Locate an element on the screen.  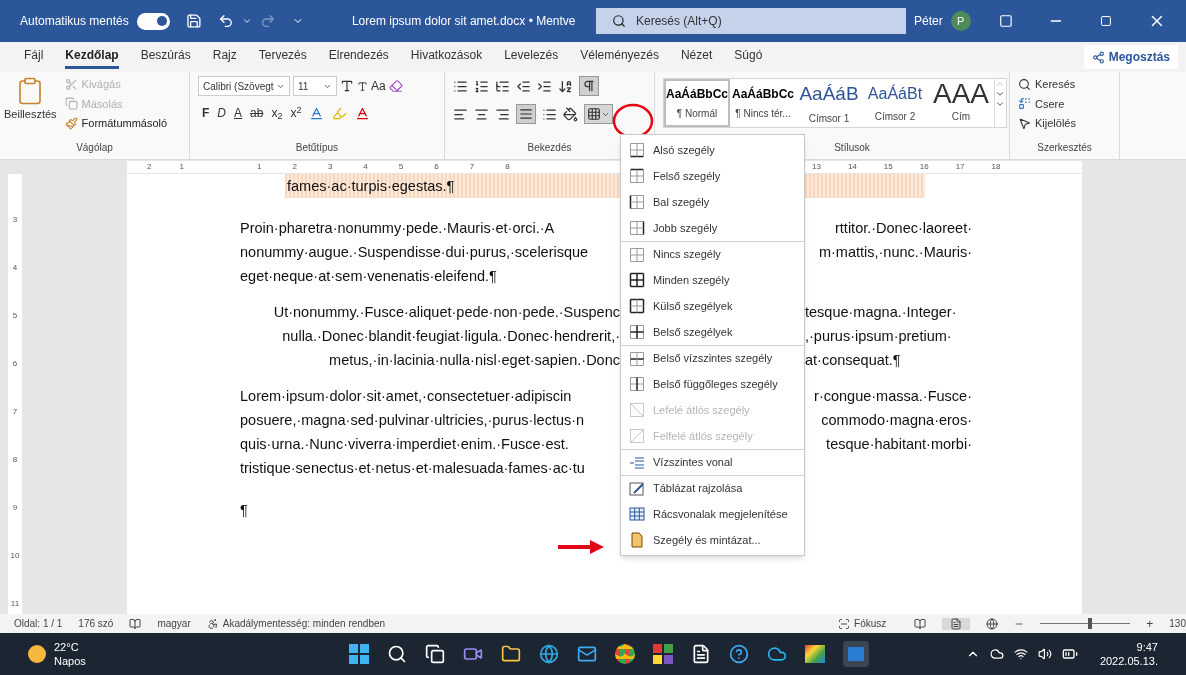
zoom-thumb is located at coordinates (1089, 623).